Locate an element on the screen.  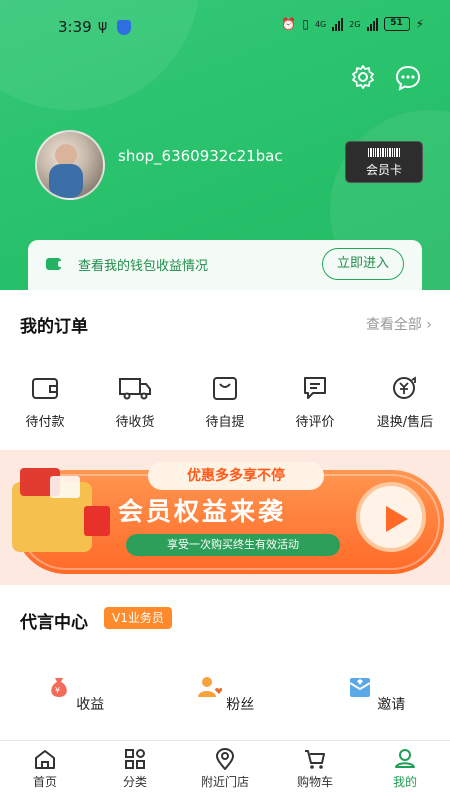
usb-icon: ψ is located at coordinates (103, 26).